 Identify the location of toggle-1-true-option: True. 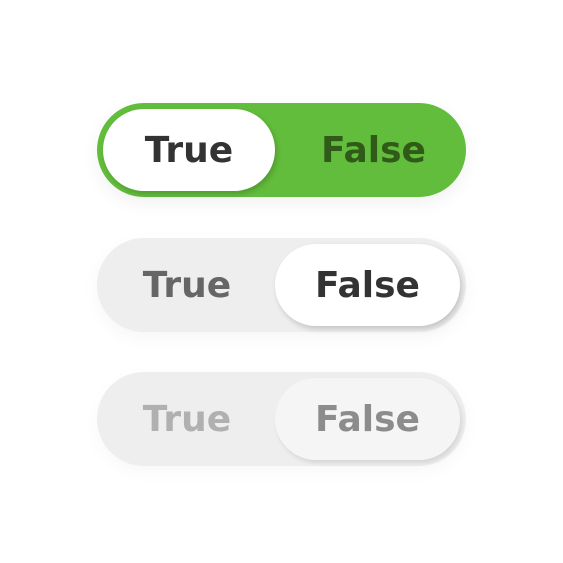
(189, 150).